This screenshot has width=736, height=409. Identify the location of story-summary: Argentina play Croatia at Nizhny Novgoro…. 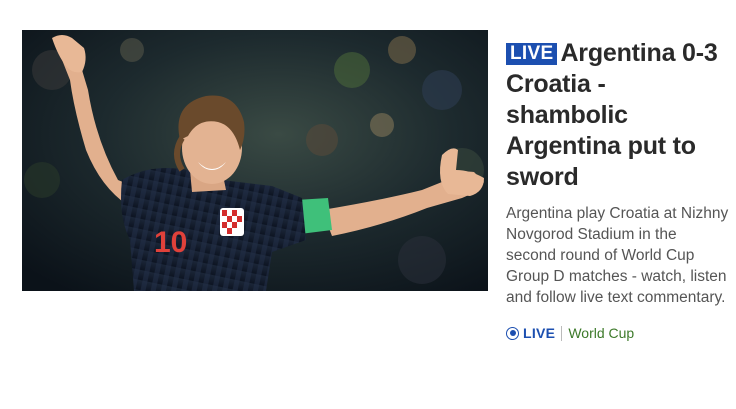
(617, 255).